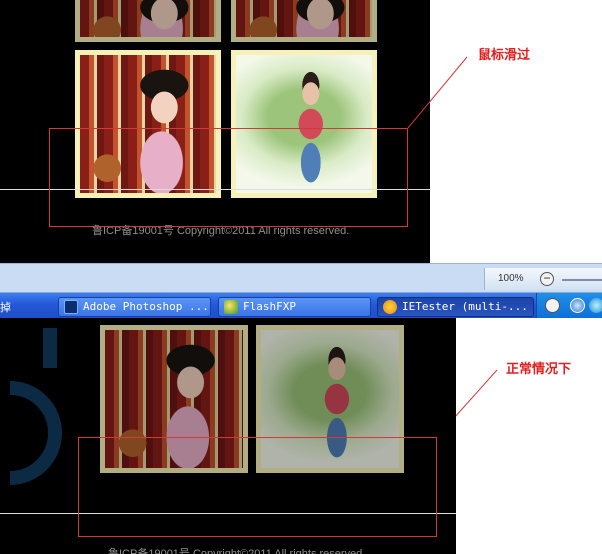 This screenshot has height=554, width=602. I want to click on zoom-out-icon: −, so click(547, 279).